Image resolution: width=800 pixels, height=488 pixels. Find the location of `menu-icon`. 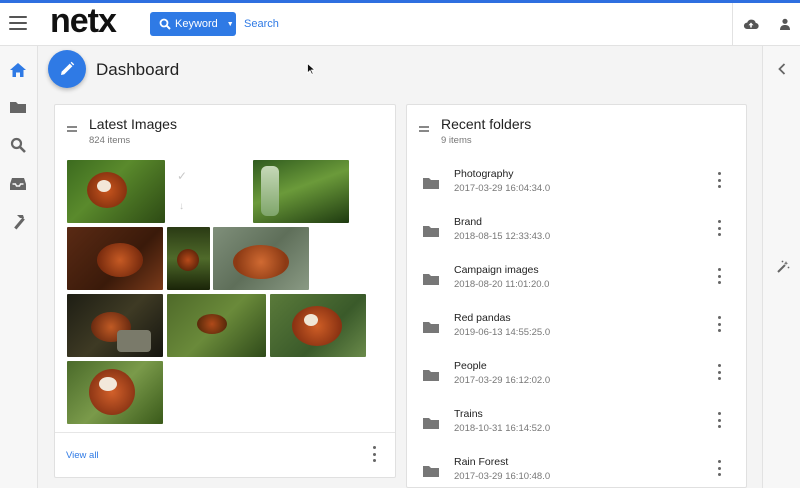

menu-icon is located at coordinates (18, 23).